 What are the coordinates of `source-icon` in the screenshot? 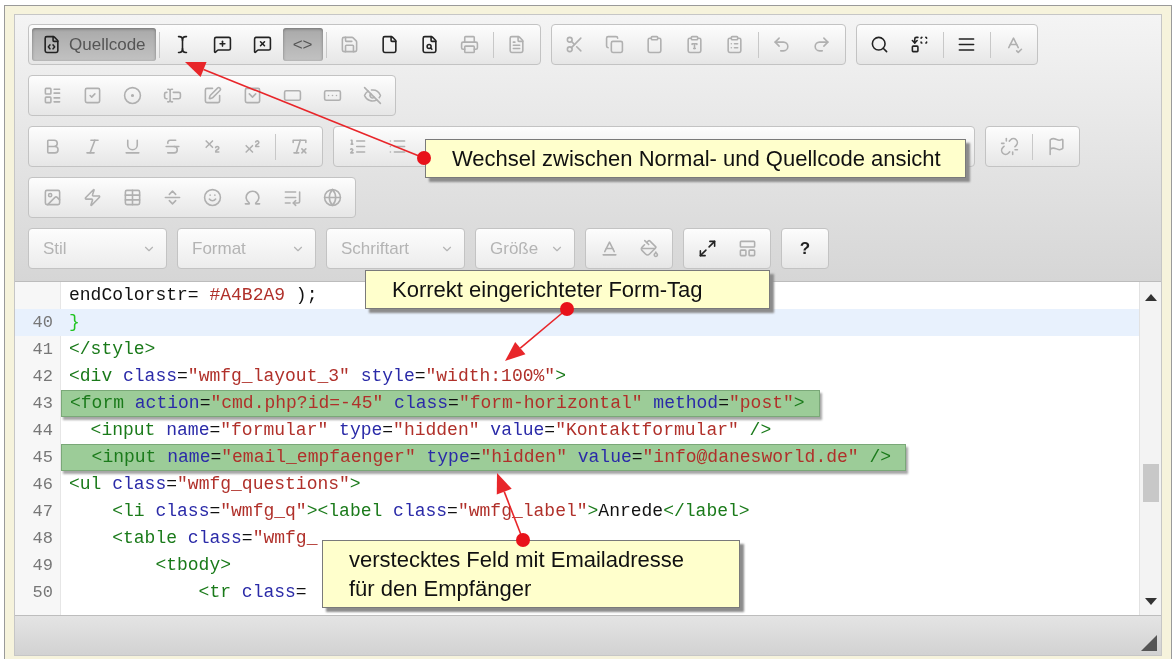 It's located at (51, 44).